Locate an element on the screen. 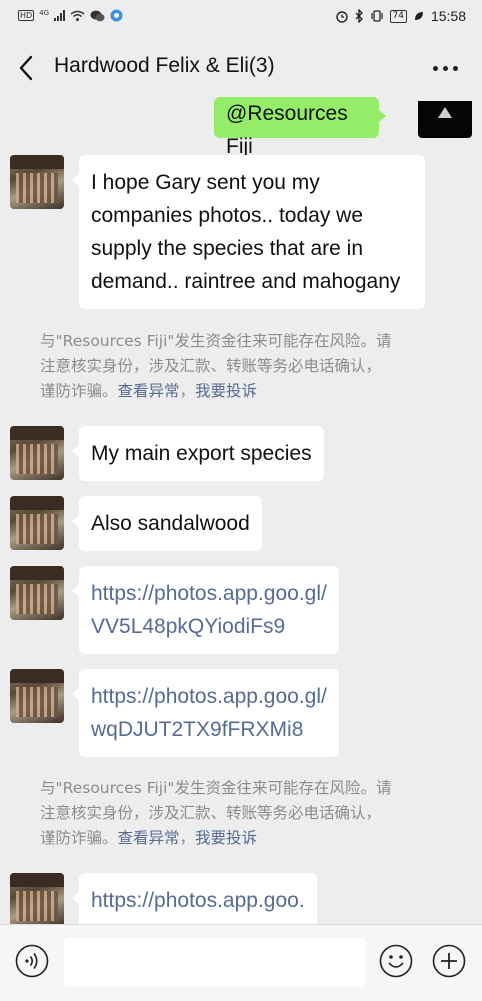 This screenshot has height=1001, width=482. emoji-icon is located at coordinates (396, 961).